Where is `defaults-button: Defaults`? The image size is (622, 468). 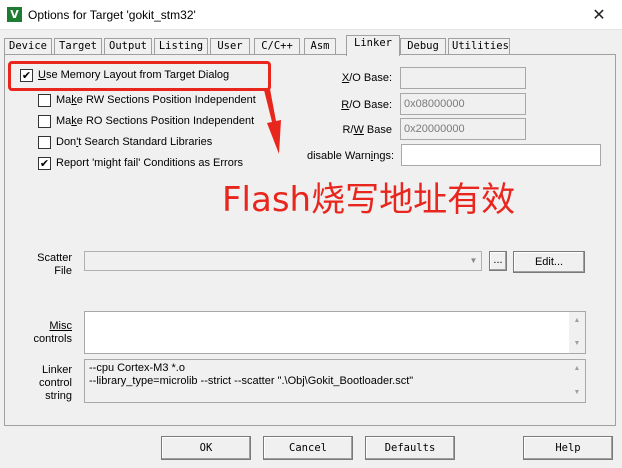
defaults-button: Defaults is located at coordinates (410, 448).